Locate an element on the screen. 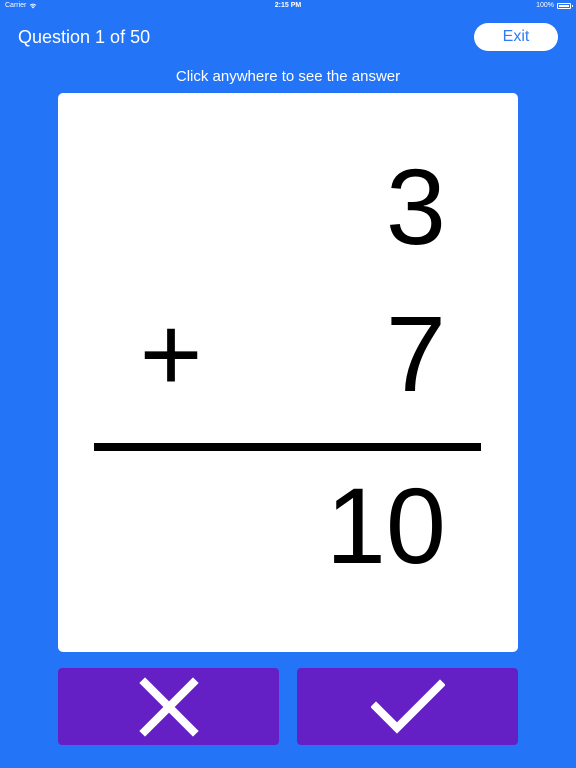 This screenshot has width=576, height=768. wrong-answer-button is located at coordinates (168, 706).